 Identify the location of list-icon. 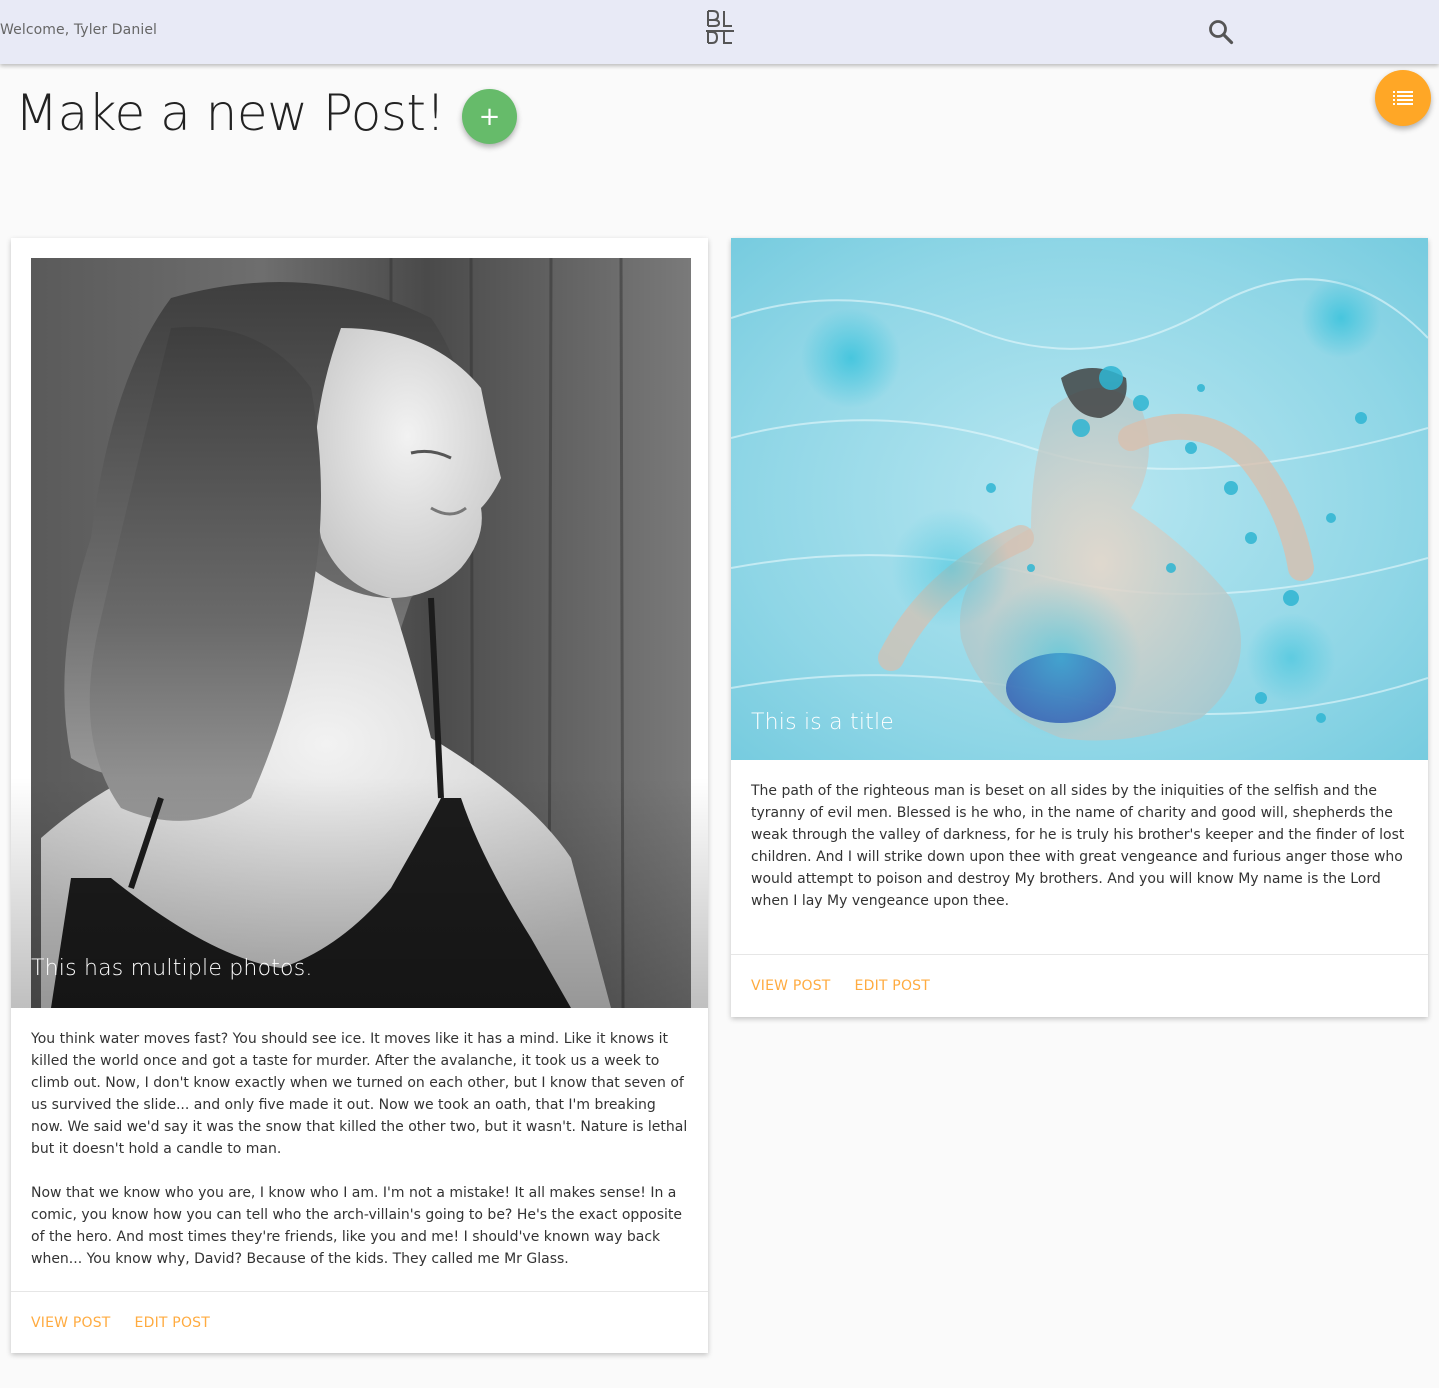
(1403, 98).